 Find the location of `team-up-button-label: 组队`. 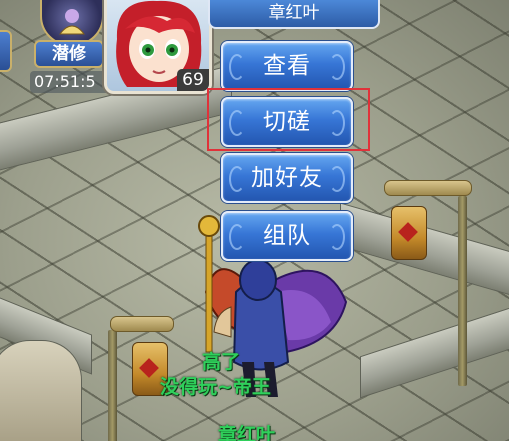

team-up-button-label: 组队 is located at coordinates (287, 236).